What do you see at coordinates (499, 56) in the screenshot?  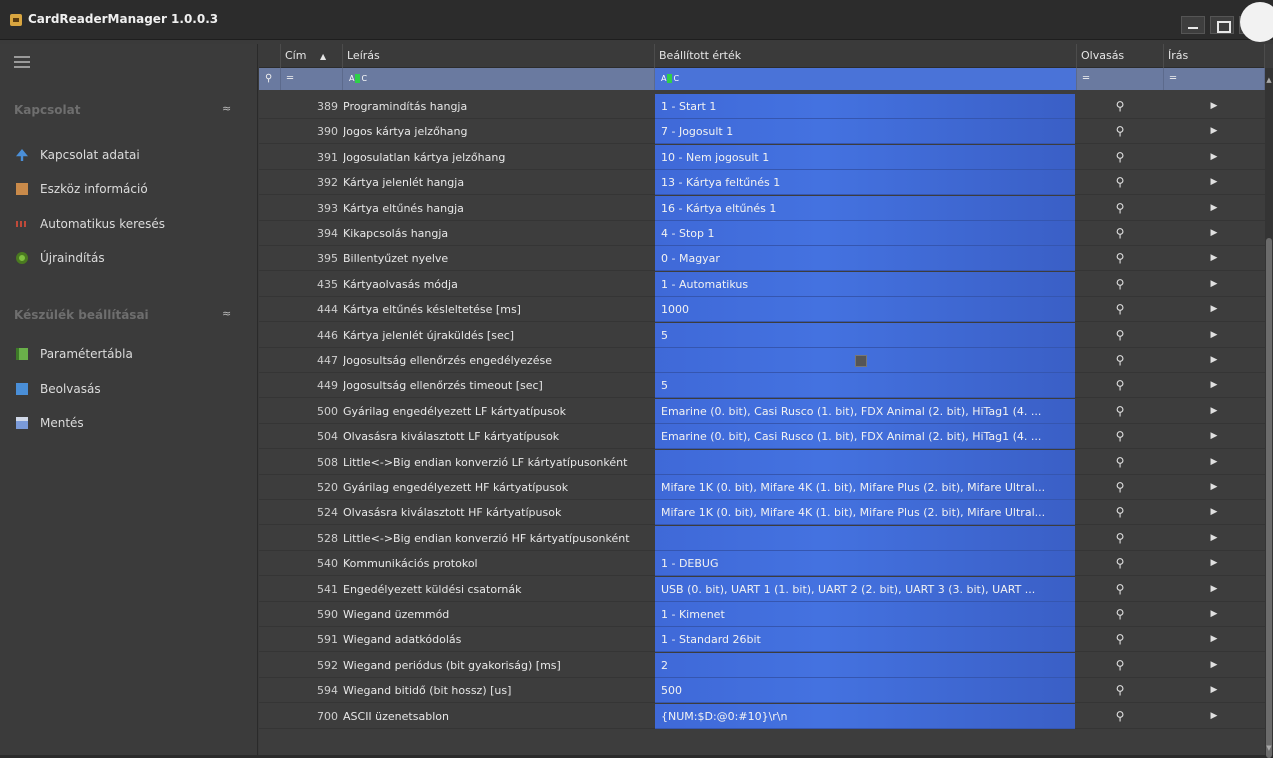 I see `column-header-desc: Leírás` at bounding box center [499, 56].